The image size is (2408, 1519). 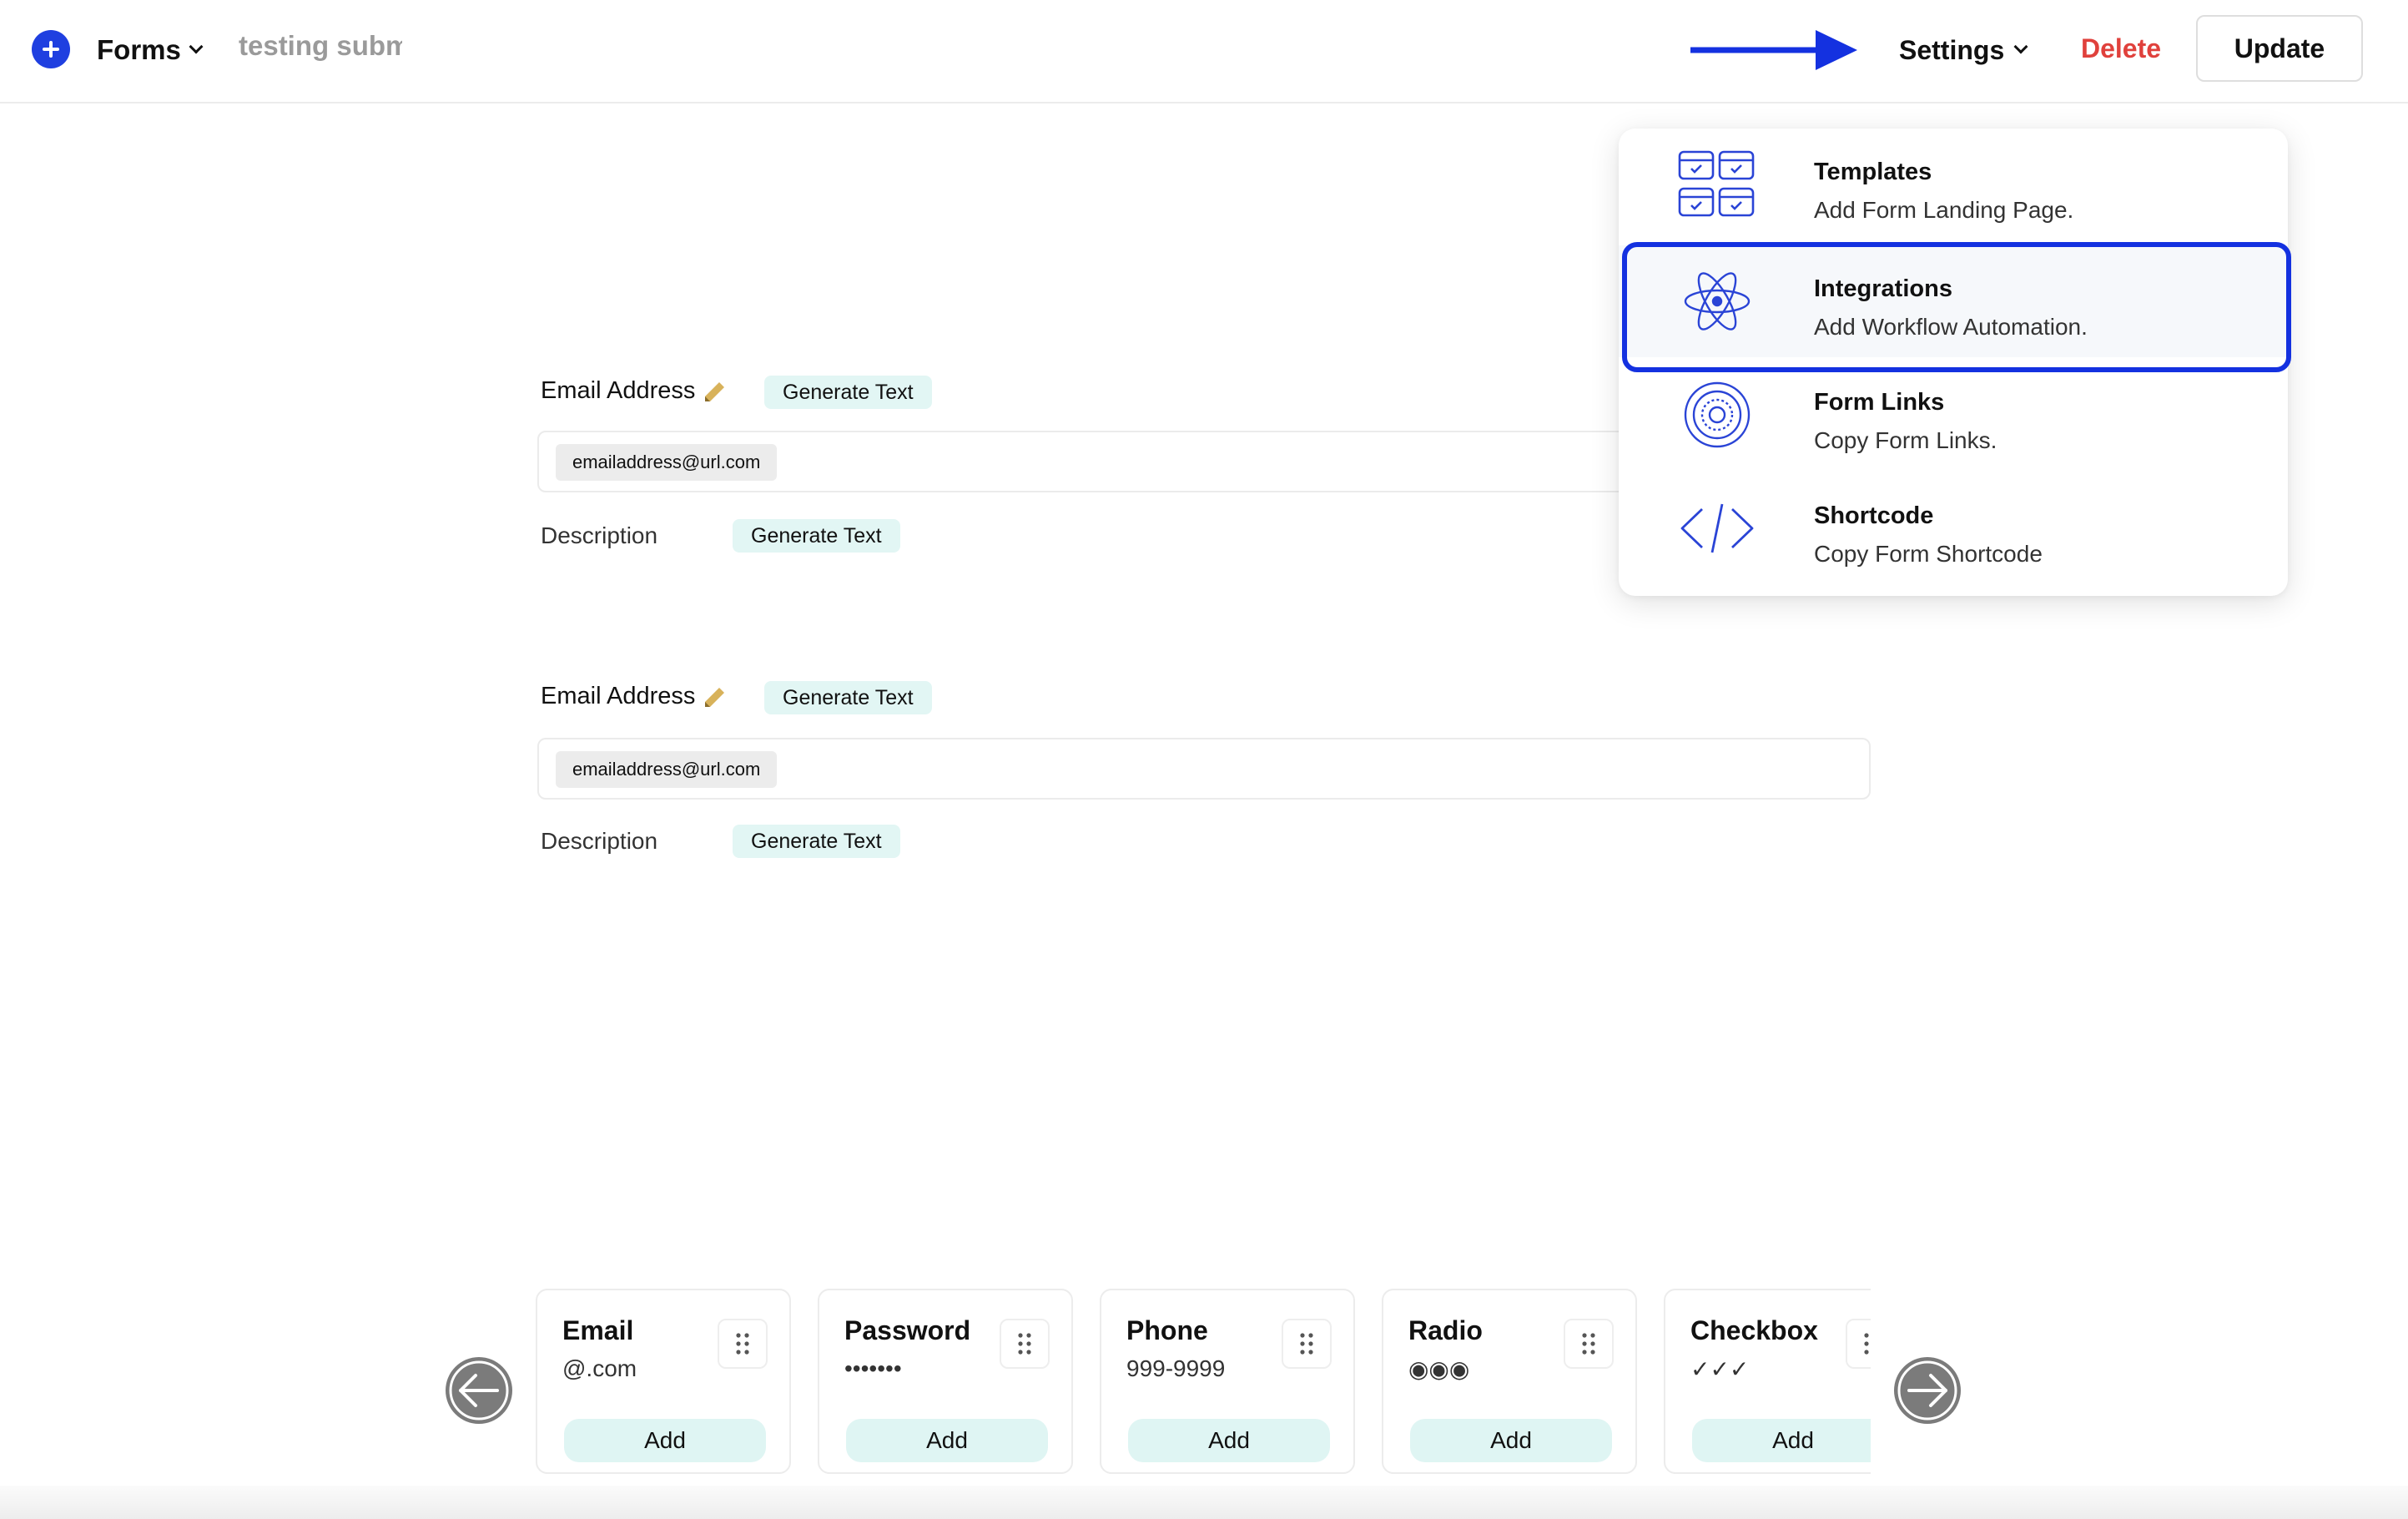 I want to click on forms-menu: Forms, so click(x=150, y=50).